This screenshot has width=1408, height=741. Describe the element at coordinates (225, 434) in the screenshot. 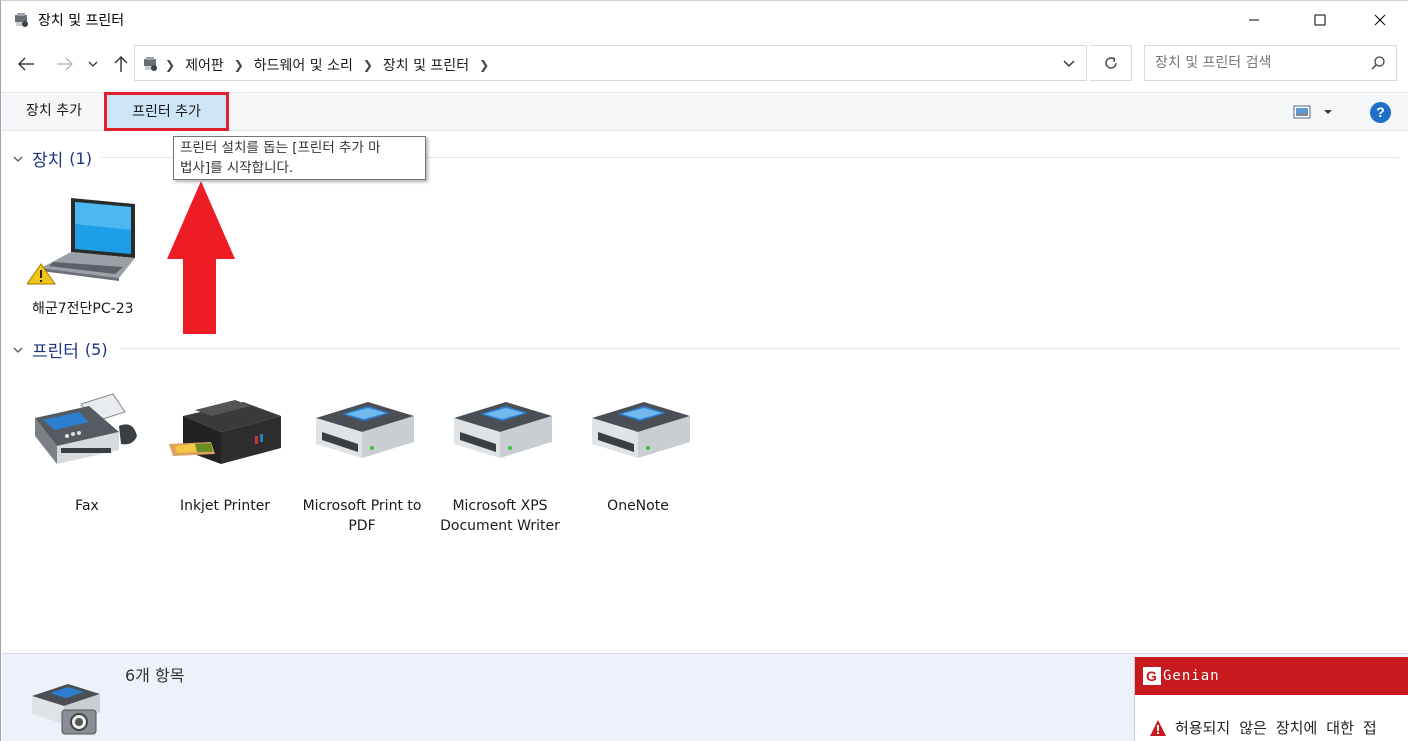

I see `inkjet-printer-icon` at that location.